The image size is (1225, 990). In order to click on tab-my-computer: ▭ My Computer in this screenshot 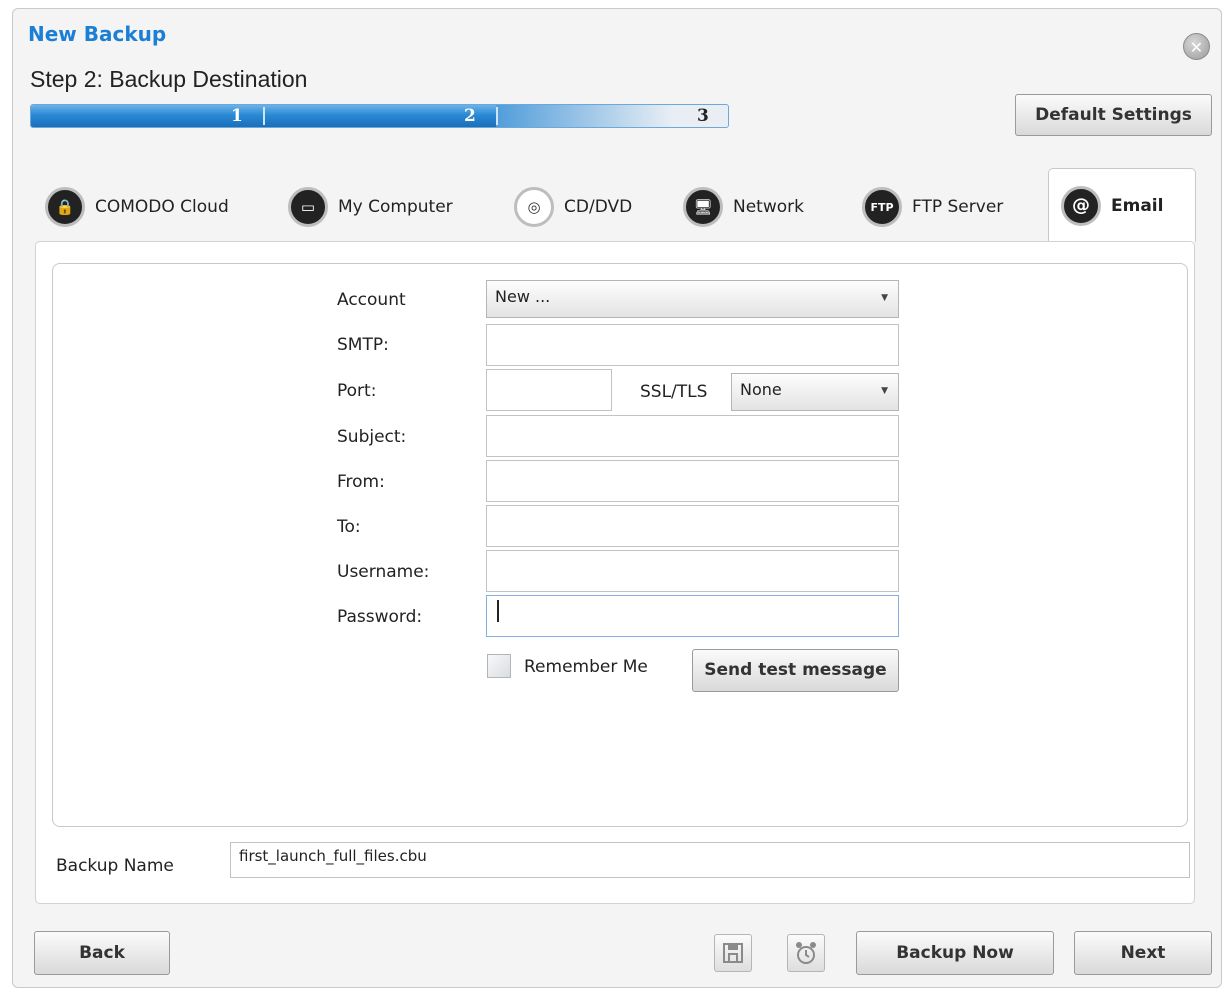, I will do `click(370, 207)`.